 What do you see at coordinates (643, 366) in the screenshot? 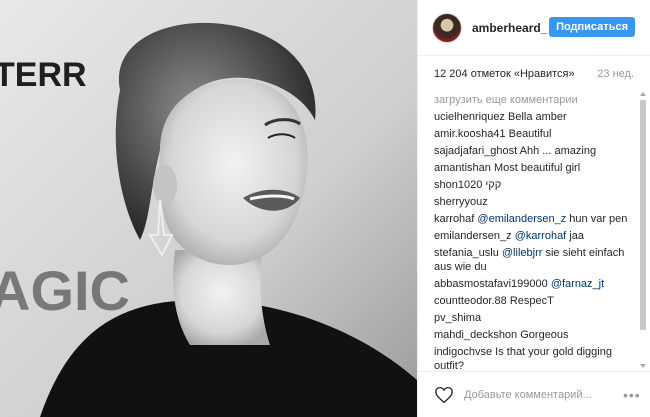
I see `scroll-down-arrow-icon` at bounding box center [643, 366].